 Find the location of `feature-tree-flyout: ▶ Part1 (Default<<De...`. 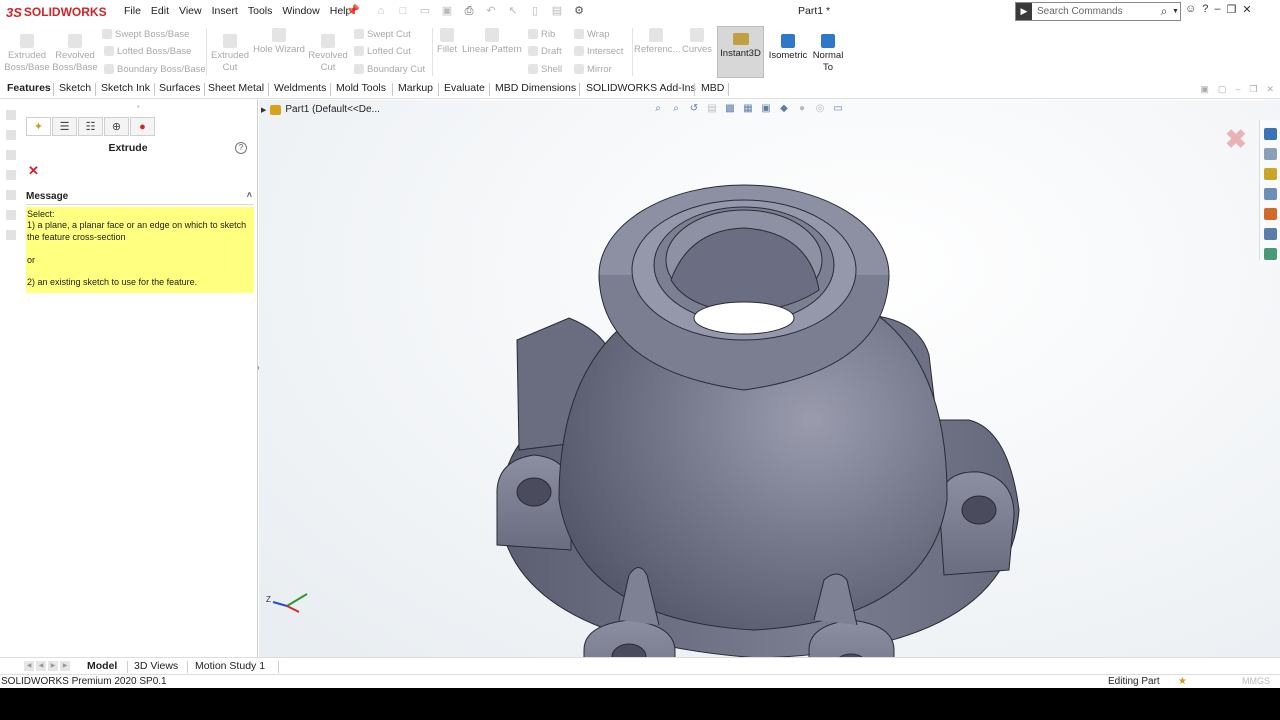

feature-tree-flyout: ▶ Part1 (Default<<De... is located at coordinates (320, 109).